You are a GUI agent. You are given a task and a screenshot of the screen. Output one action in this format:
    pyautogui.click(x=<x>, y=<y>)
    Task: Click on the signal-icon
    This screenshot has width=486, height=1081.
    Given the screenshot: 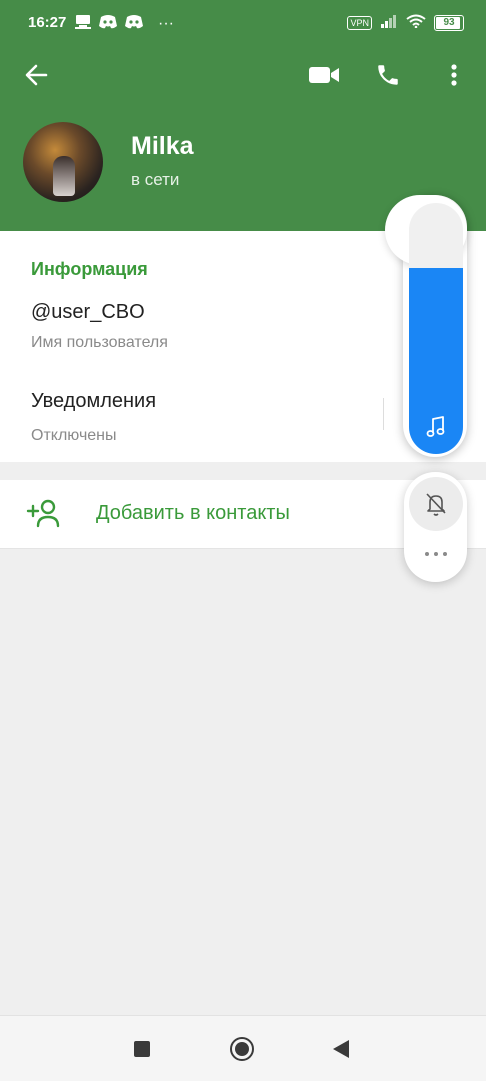 What is the action you would take?
    pyautogui.click(x=389, y=23)
    